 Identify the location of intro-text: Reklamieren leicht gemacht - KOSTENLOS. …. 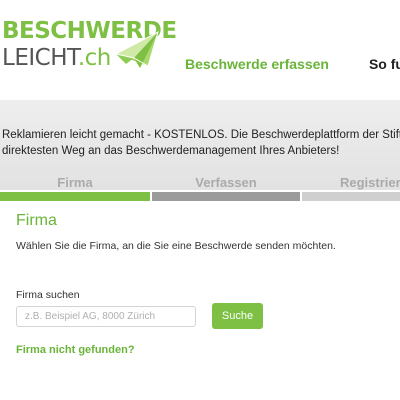
(201, 143).